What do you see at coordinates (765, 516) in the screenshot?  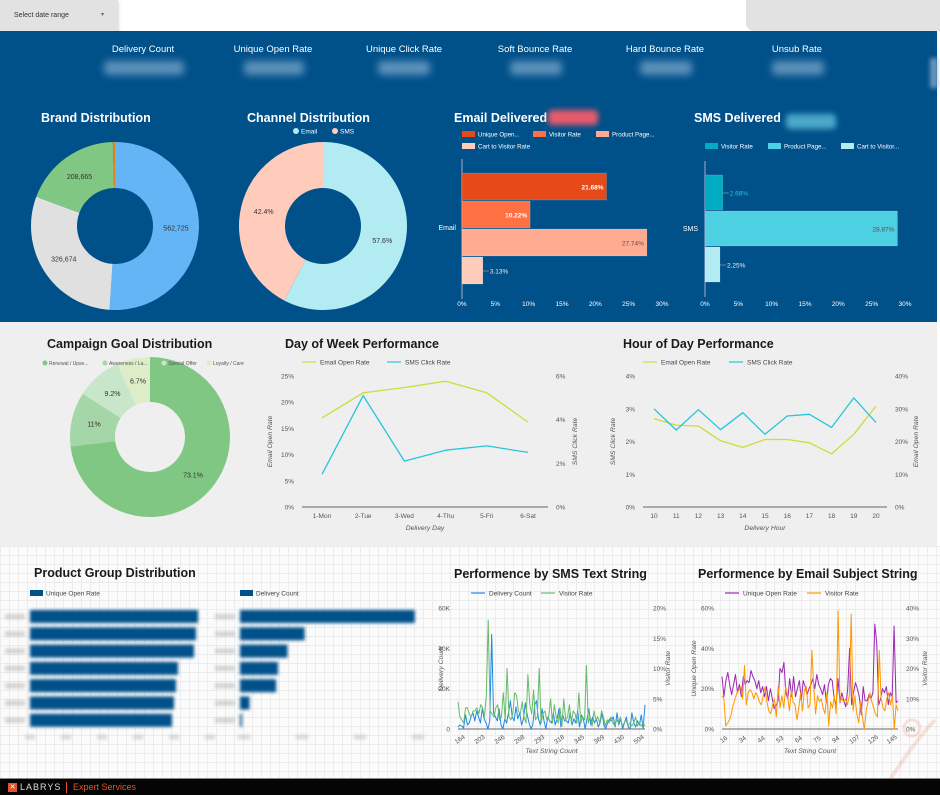 I see `hour_of_day-xtick-5: 15` at bounding box center [765, 516].